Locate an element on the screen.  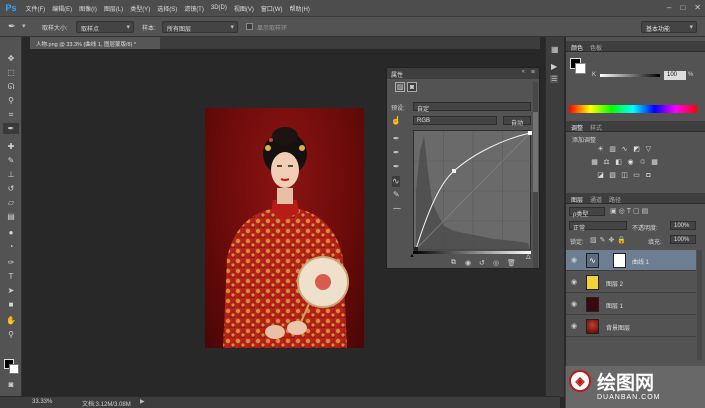
tab-channels: 通道 is located at coordinates (596, 199).